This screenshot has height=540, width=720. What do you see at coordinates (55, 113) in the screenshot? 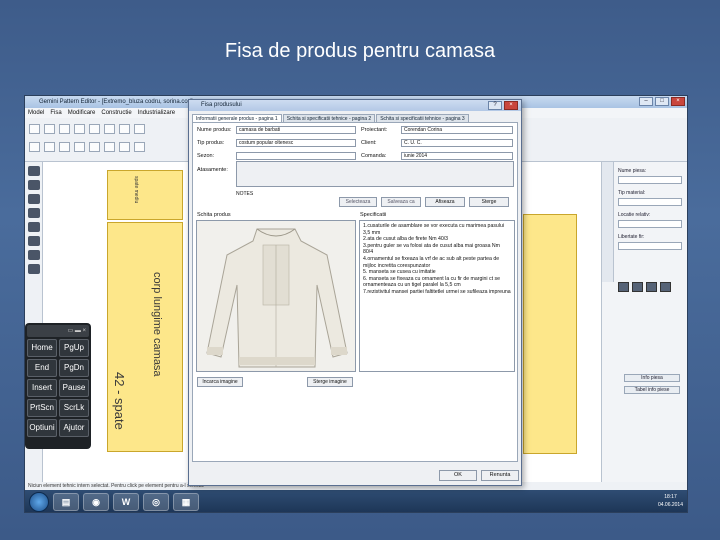
I see `menu-item-fisa: Fisa` at bounding box center [55, 113].